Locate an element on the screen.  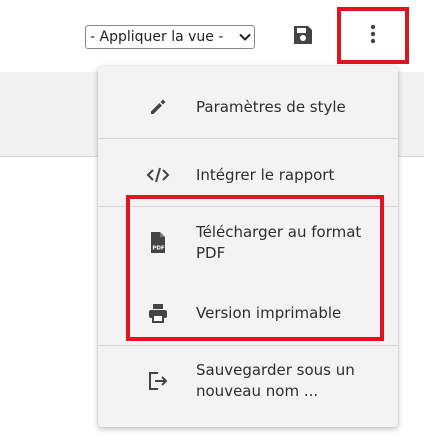
pencil-icon is located at coordinates (158, 107).